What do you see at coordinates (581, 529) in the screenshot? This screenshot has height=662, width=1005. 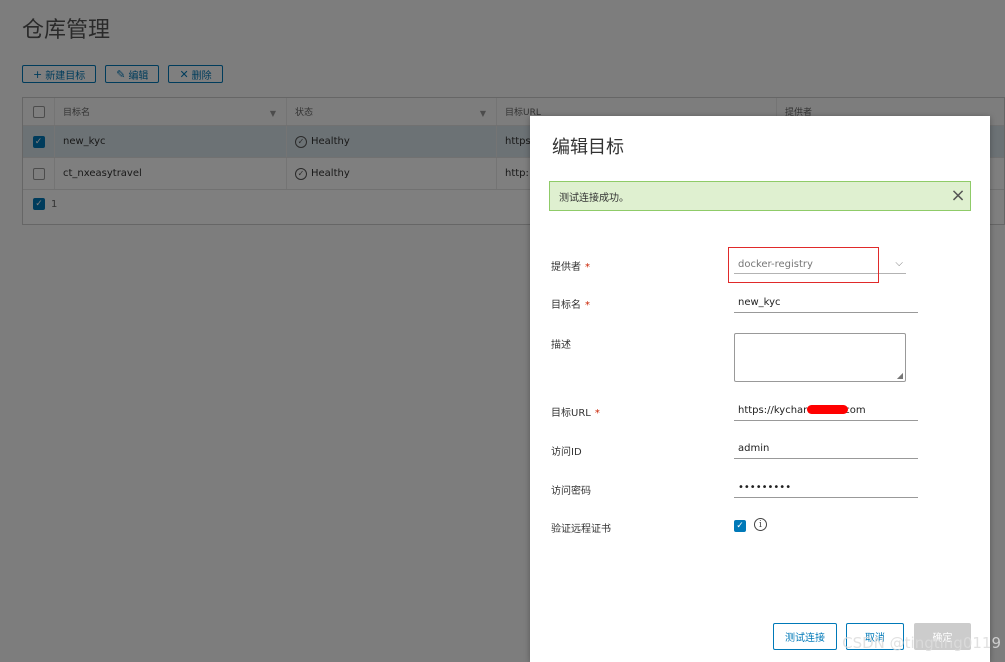 I see `verify-cert-label: 验证远程证书` at bounding box center [581, 529].